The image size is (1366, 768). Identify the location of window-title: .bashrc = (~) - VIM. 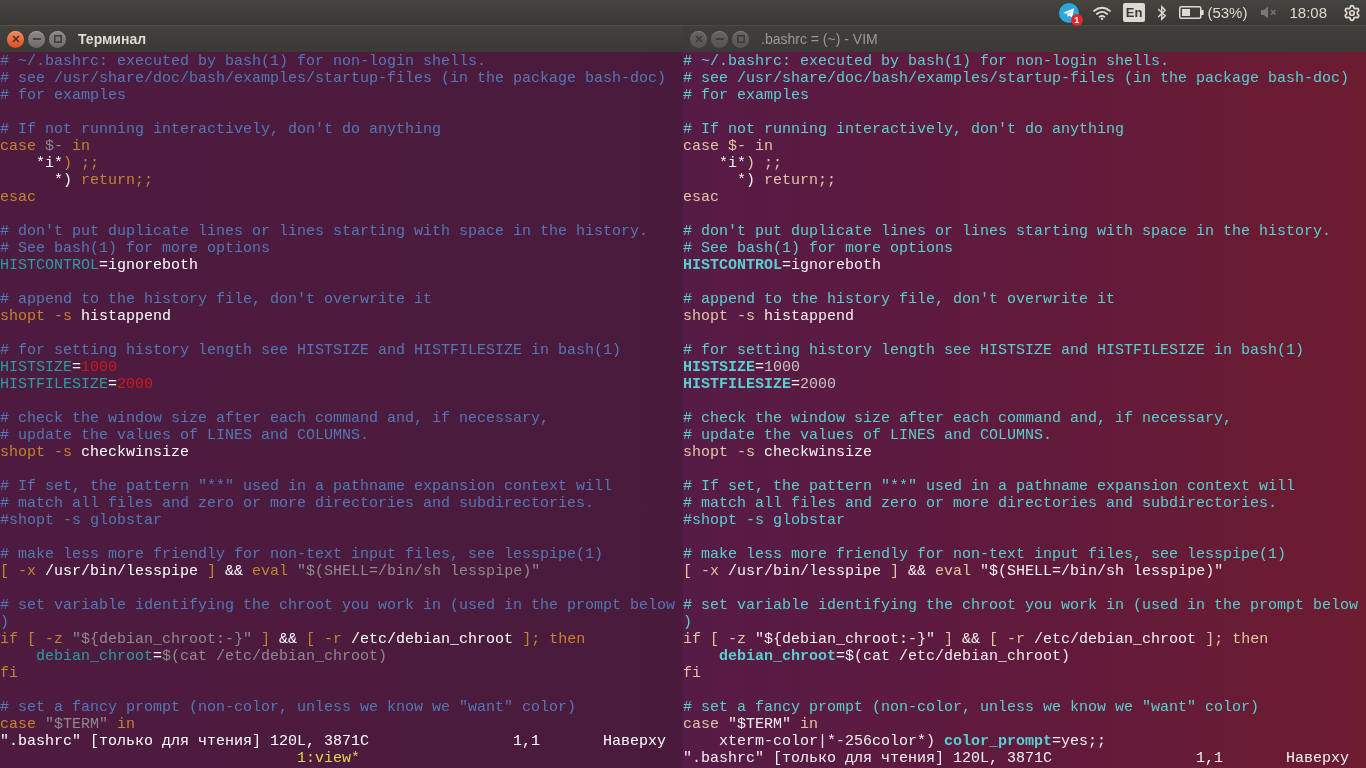
(819, 39).